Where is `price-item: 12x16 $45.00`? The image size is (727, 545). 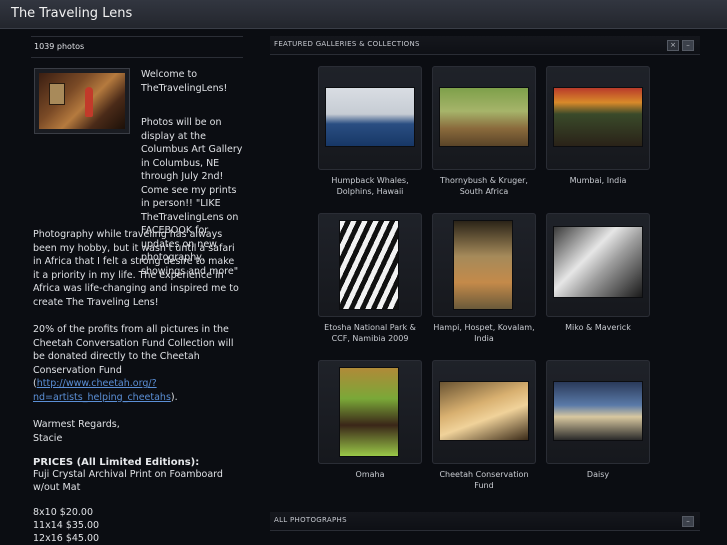
price-item: 12x16 $45.00 is located at coordinates (66, 538).